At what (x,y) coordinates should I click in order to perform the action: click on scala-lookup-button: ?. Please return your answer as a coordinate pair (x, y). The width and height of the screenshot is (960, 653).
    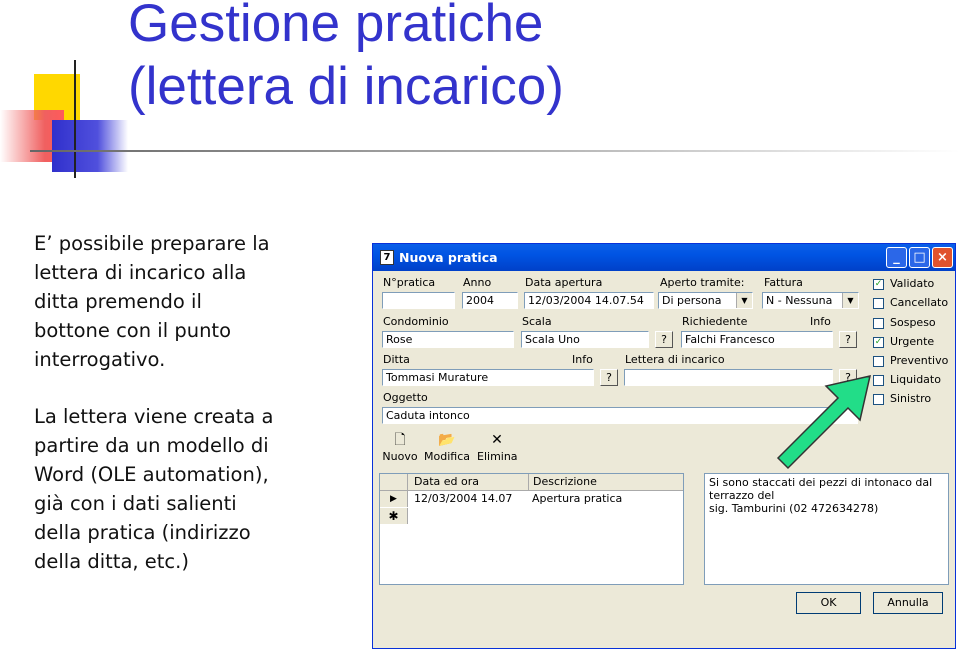
    Looking at the image, I should click on (664, 339).